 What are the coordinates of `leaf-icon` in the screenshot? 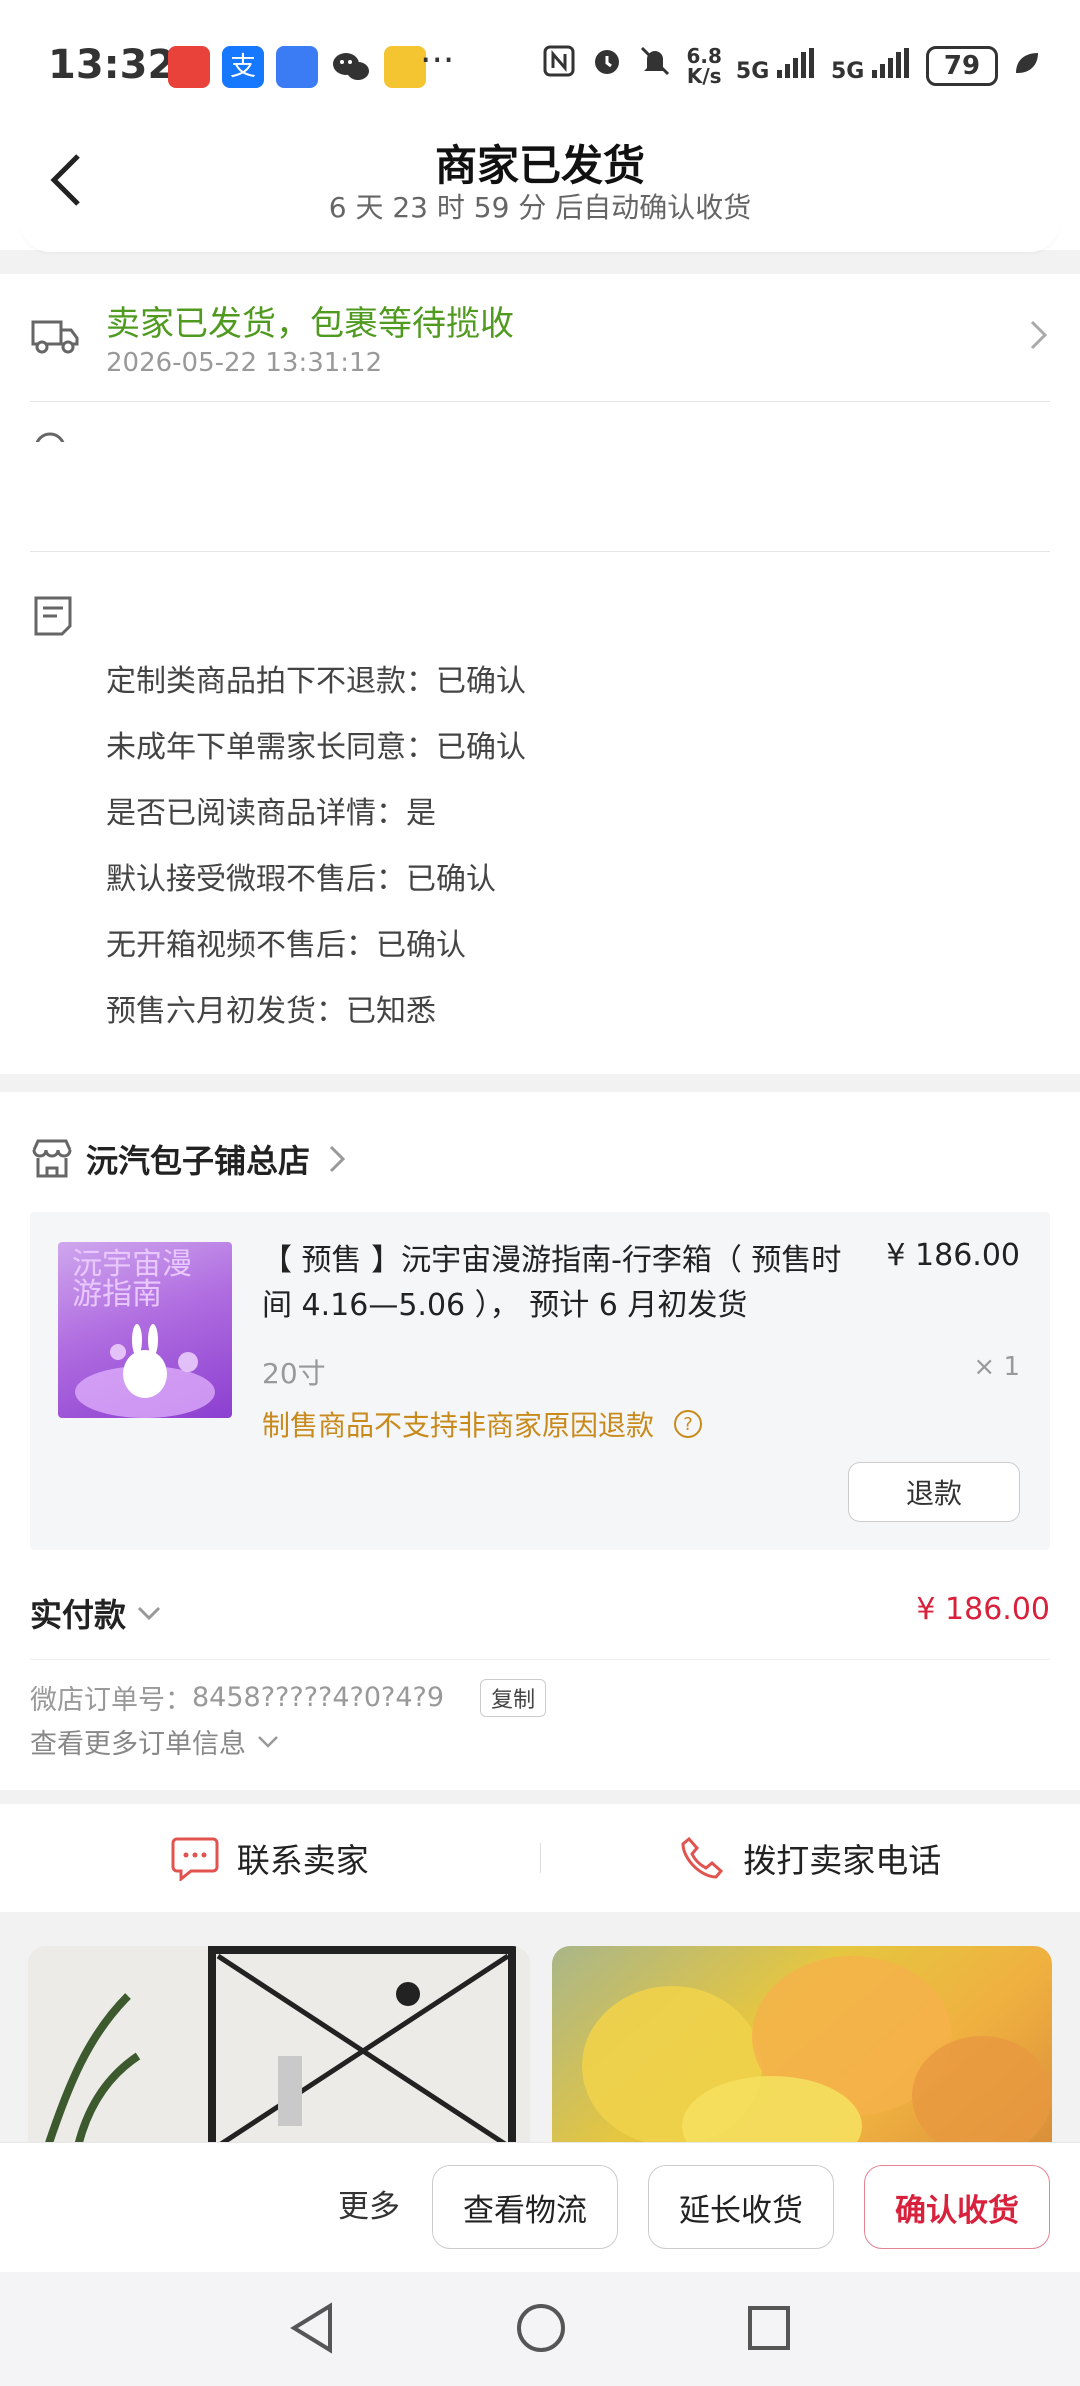 It's located at (1026, 66).